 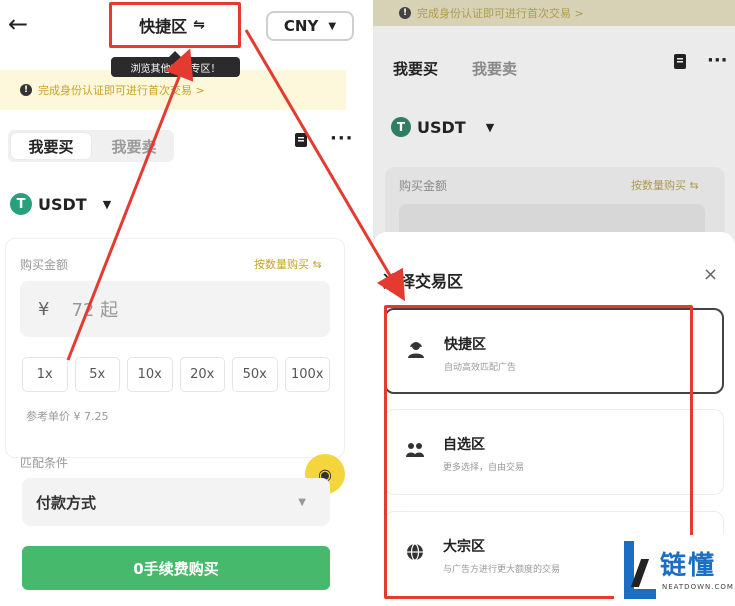 I want to click on verification-notice: ! 完成身份认证即可进行首次交易 >, so click(x=554, y=13).